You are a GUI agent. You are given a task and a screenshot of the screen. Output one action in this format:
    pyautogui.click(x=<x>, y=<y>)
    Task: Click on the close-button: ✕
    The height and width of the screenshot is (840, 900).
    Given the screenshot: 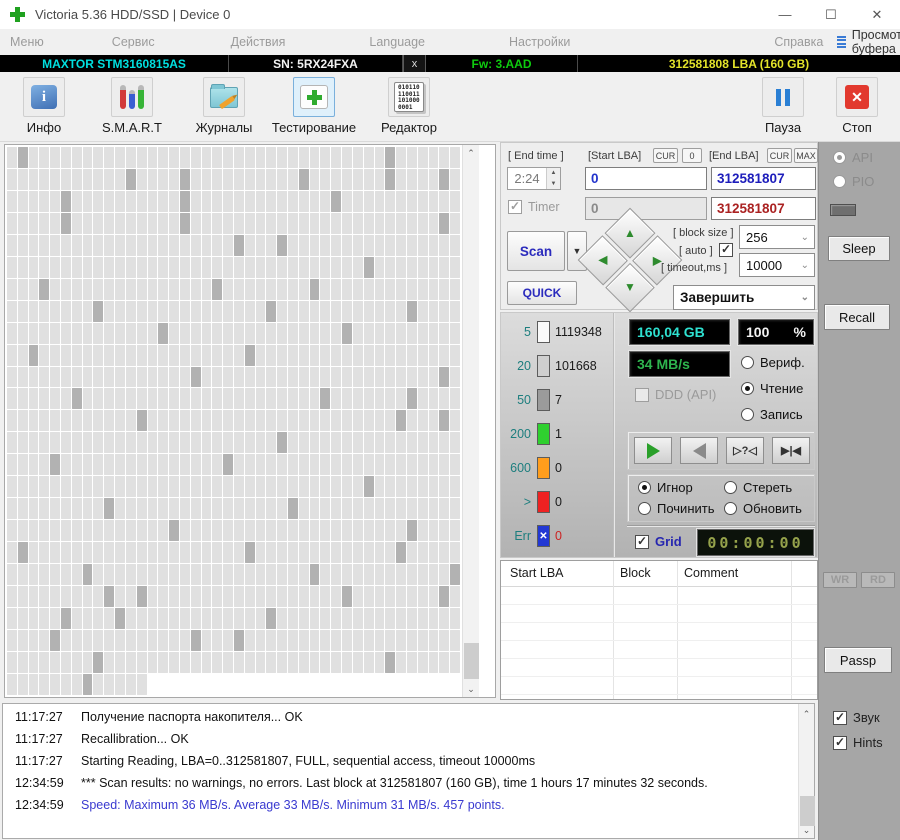 What is the action you would take?
    pyautogui.click(x=877, y=14)
    